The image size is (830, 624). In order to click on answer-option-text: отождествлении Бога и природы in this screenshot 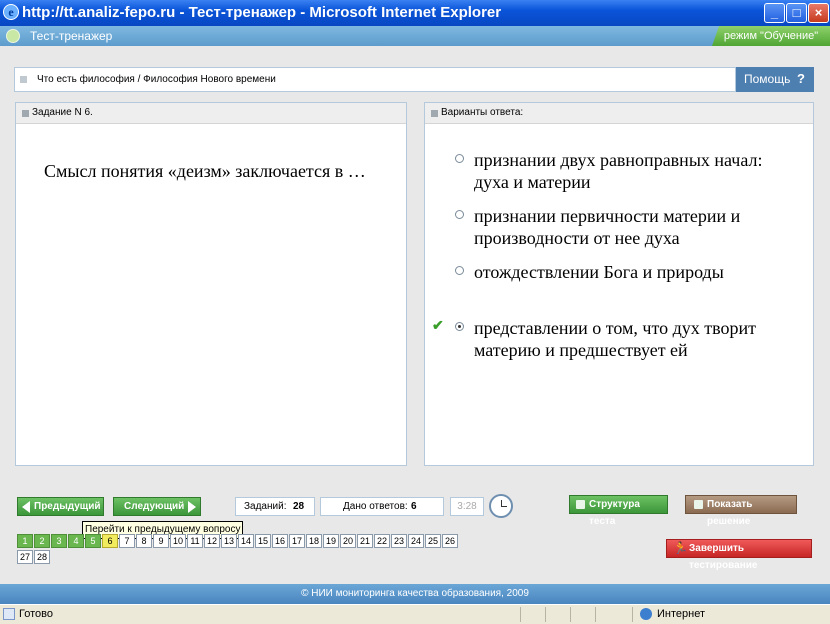, I will do `click(599, 272)`.